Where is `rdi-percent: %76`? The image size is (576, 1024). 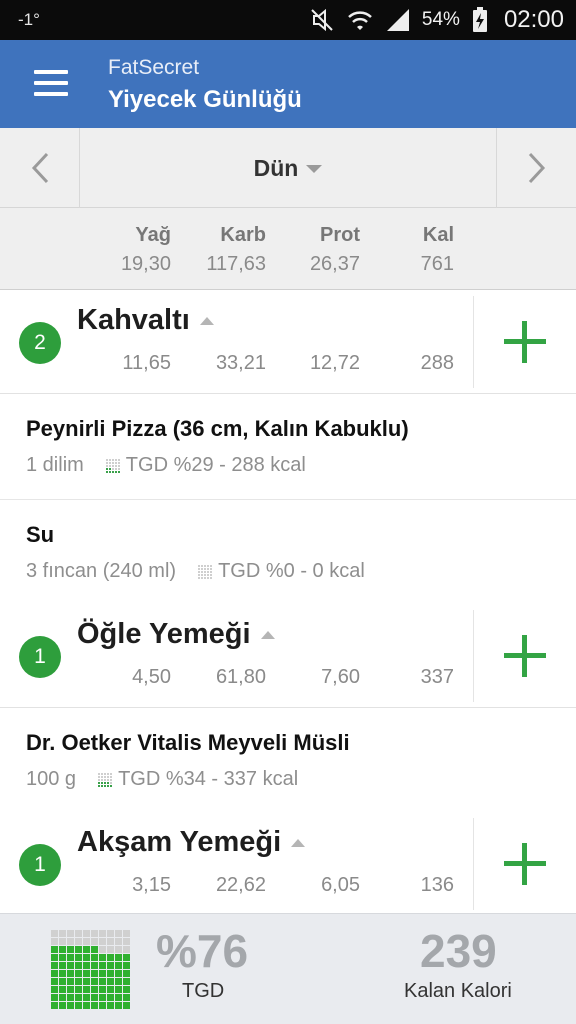
rdi-percent: %76 is located at coordinates (202, 951).